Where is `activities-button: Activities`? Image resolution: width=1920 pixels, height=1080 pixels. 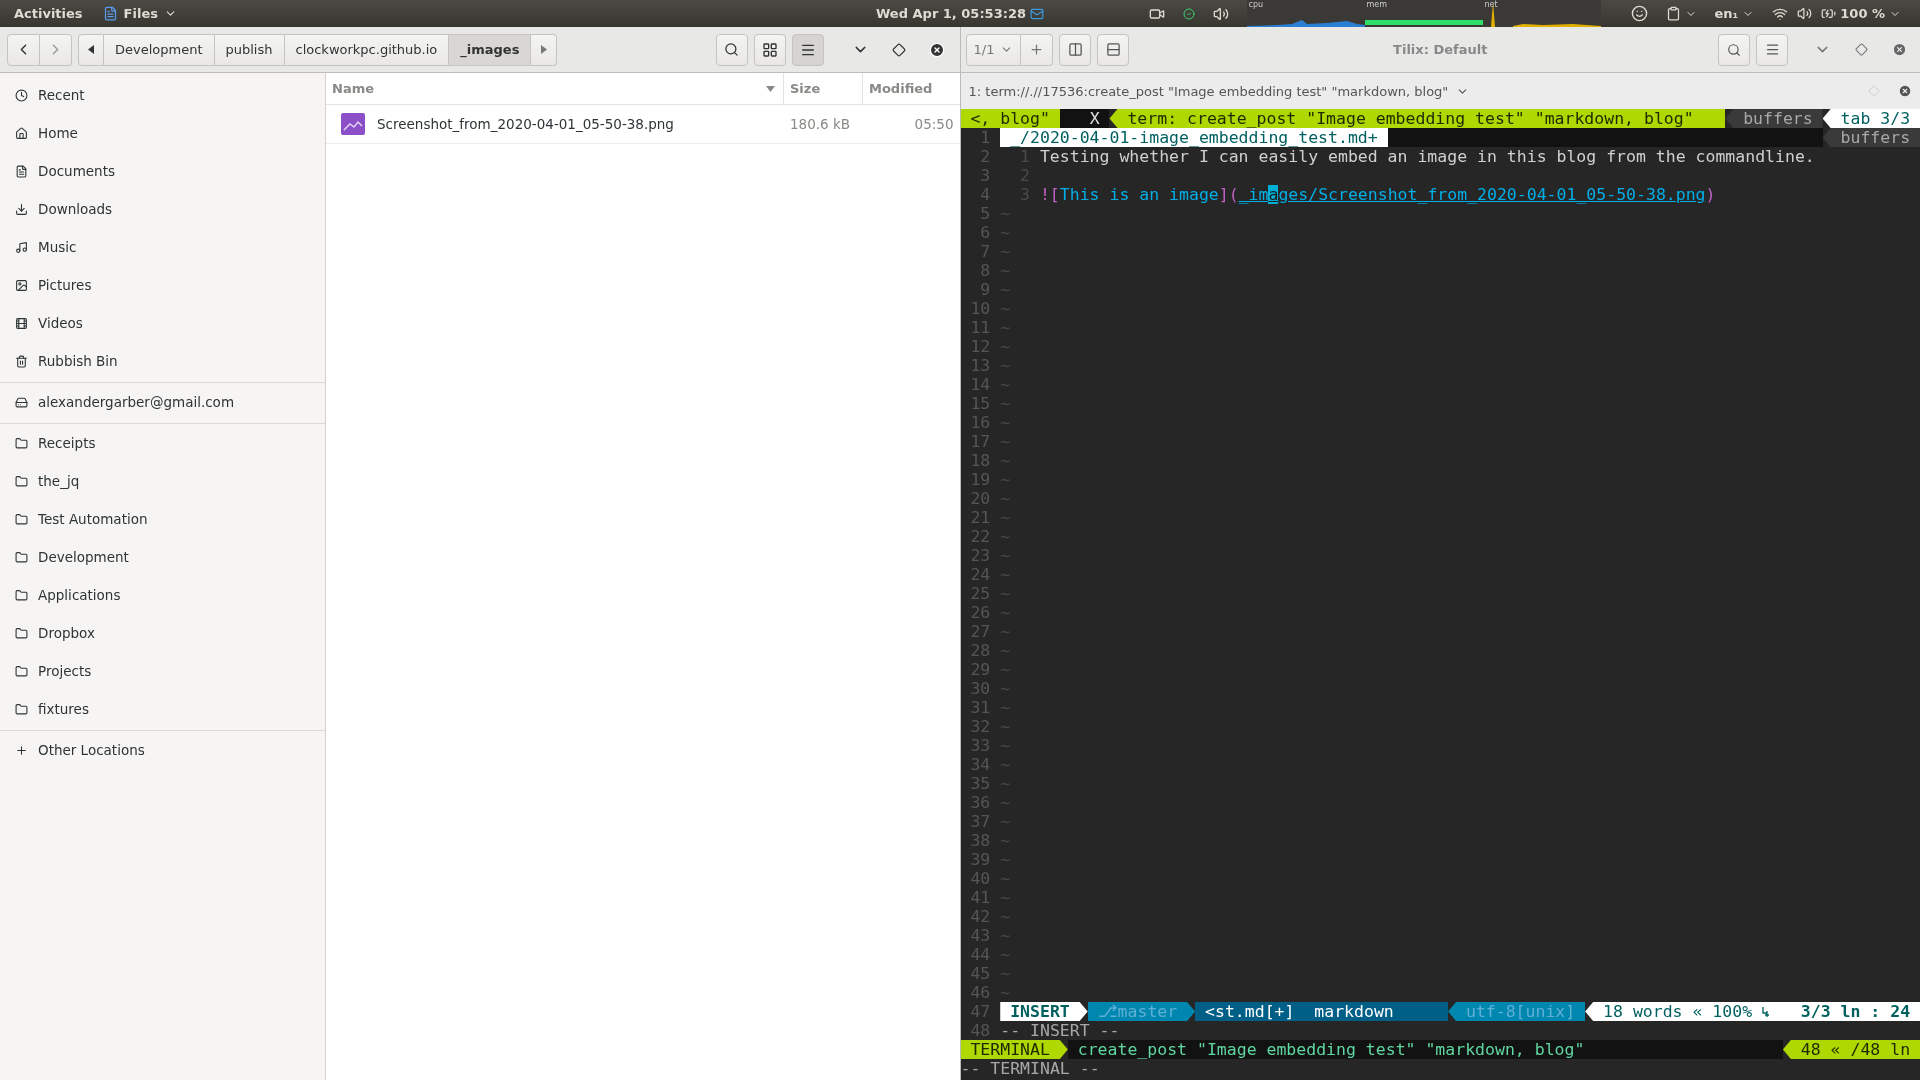
activities-button: Activities is located at coordinates (48, 13).